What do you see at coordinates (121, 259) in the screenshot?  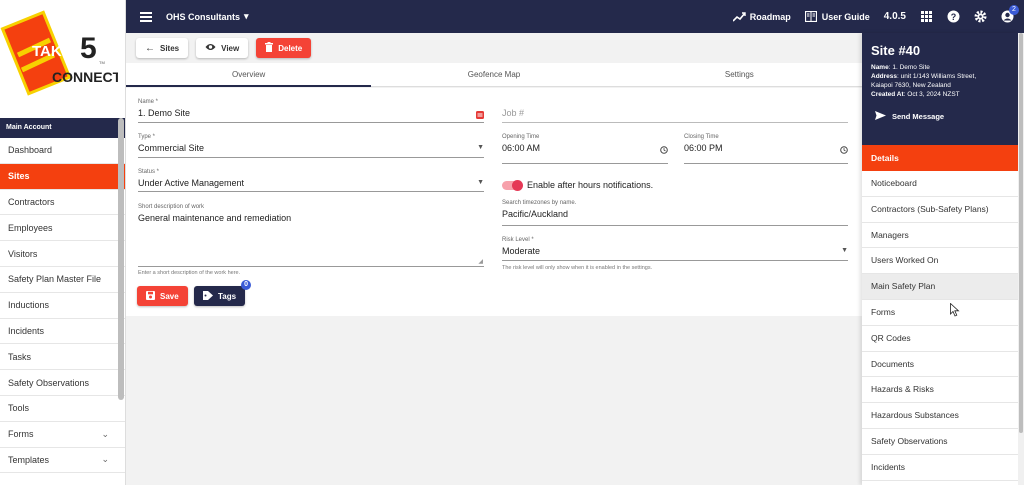 I see `sidebar-scrollbar` at bounding box center [121, 259].